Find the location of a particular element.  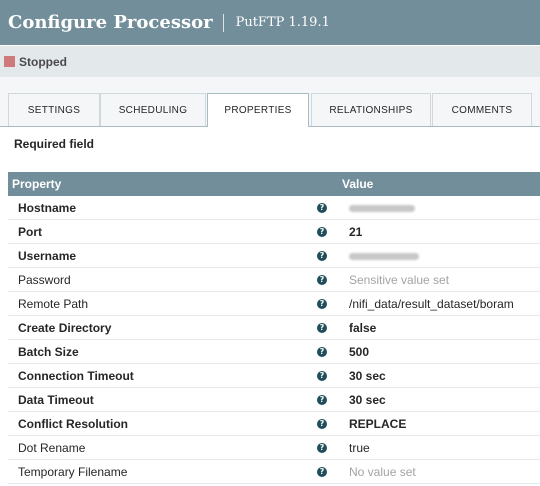

title-divider is located at coordinates (223, 22).